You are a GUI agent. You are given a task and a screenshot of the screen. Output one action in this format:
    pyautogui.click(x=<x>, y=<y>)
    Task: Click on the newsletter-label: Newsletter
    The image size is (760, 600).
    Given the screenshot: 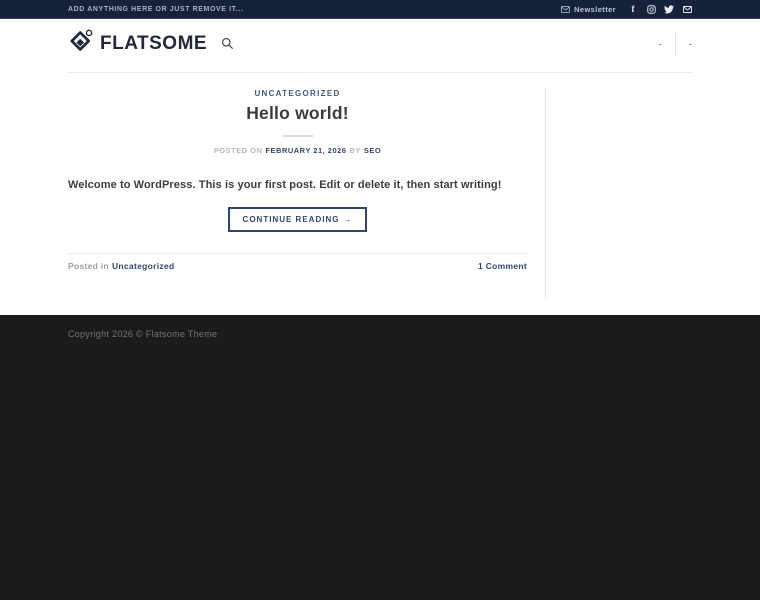 What is the action you would take?
    pyautogui.click(x=595, y=9)
    